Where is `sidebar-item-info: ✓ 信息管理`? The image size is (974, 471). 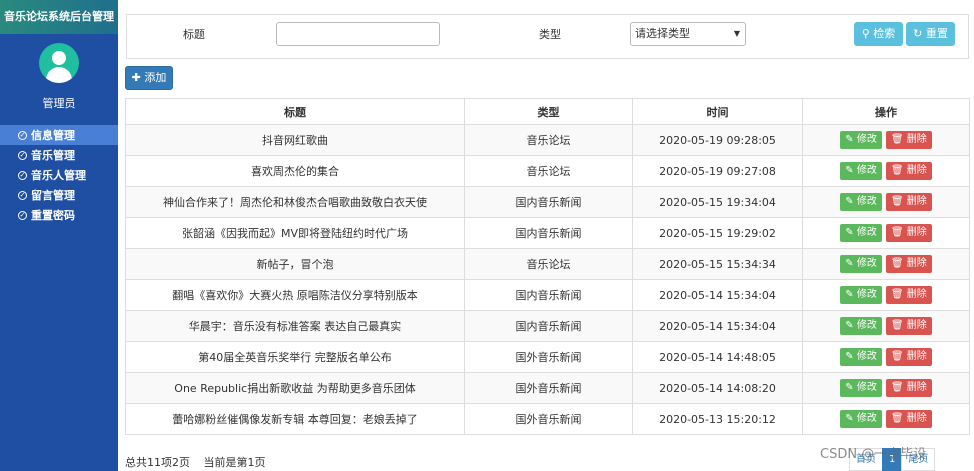 sidebar-item-info: ✓ 信息管理 is located at coordinates (59, 135).